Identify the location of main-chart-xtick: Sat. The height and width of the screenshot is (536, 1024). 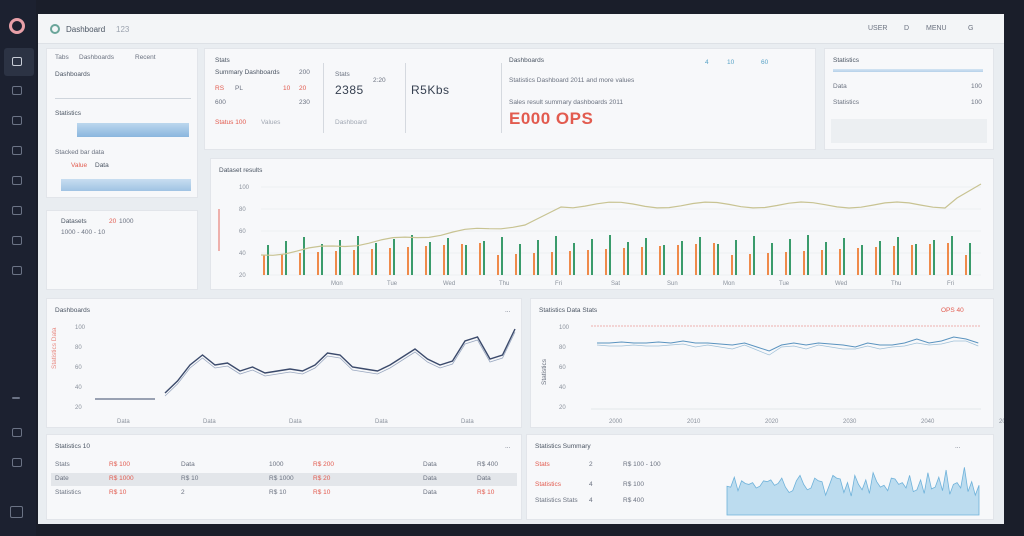
(615, 284).